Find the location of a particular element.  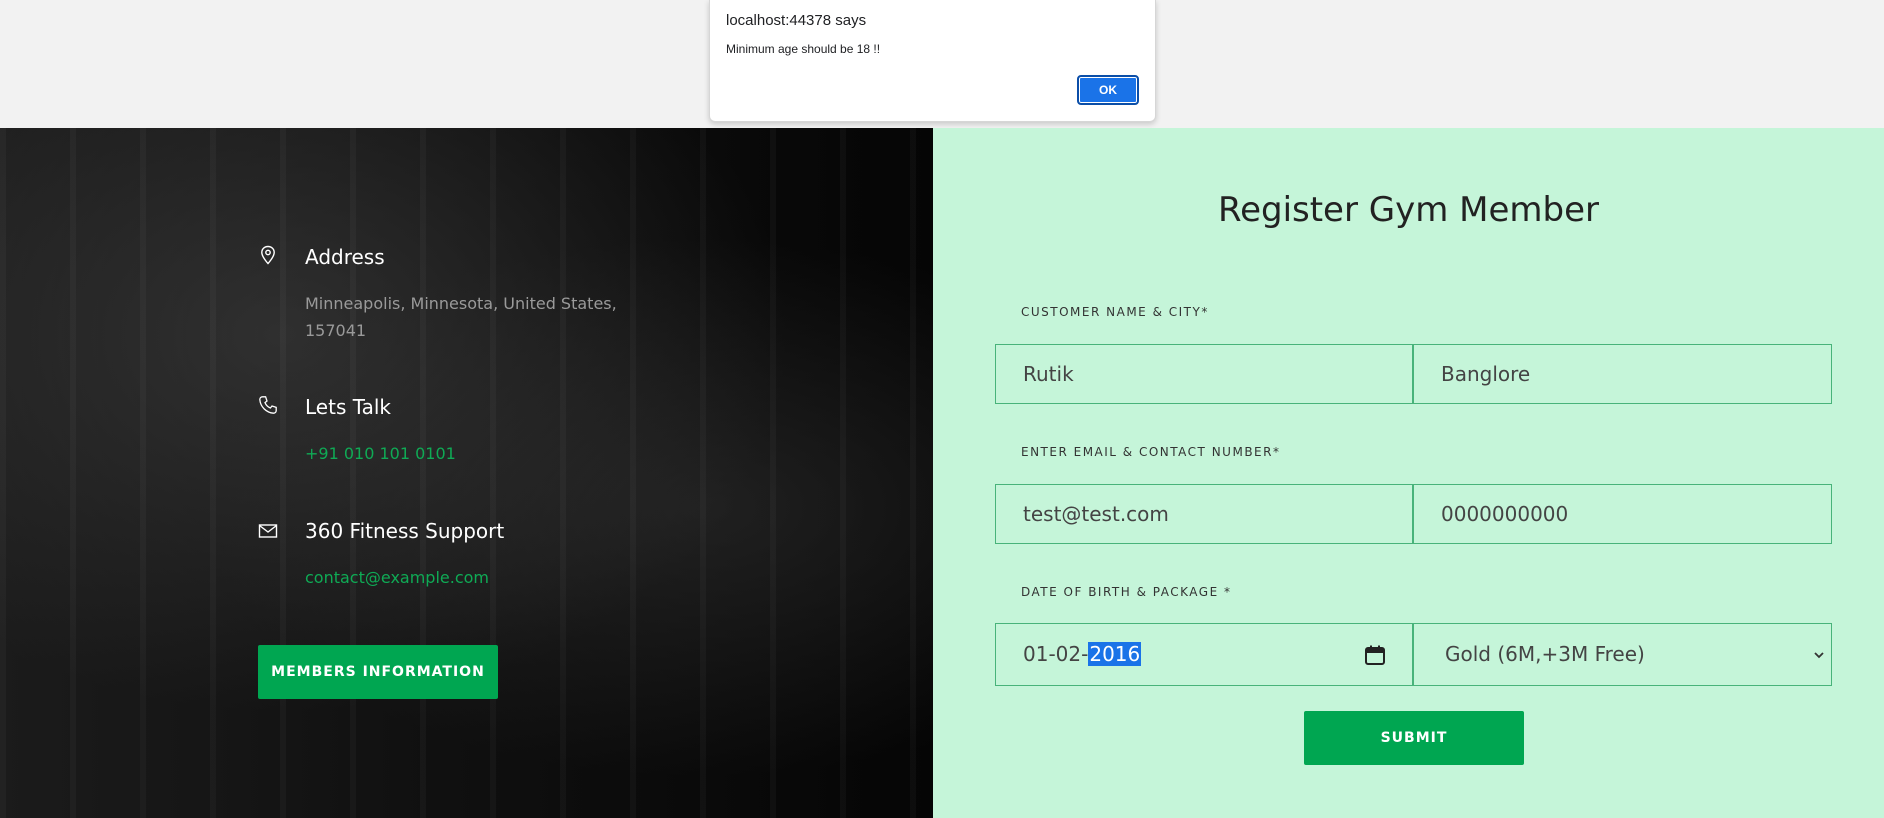

address-line1: Minneapolis, Minnesota, United States, is located at coordinates (461, 303).